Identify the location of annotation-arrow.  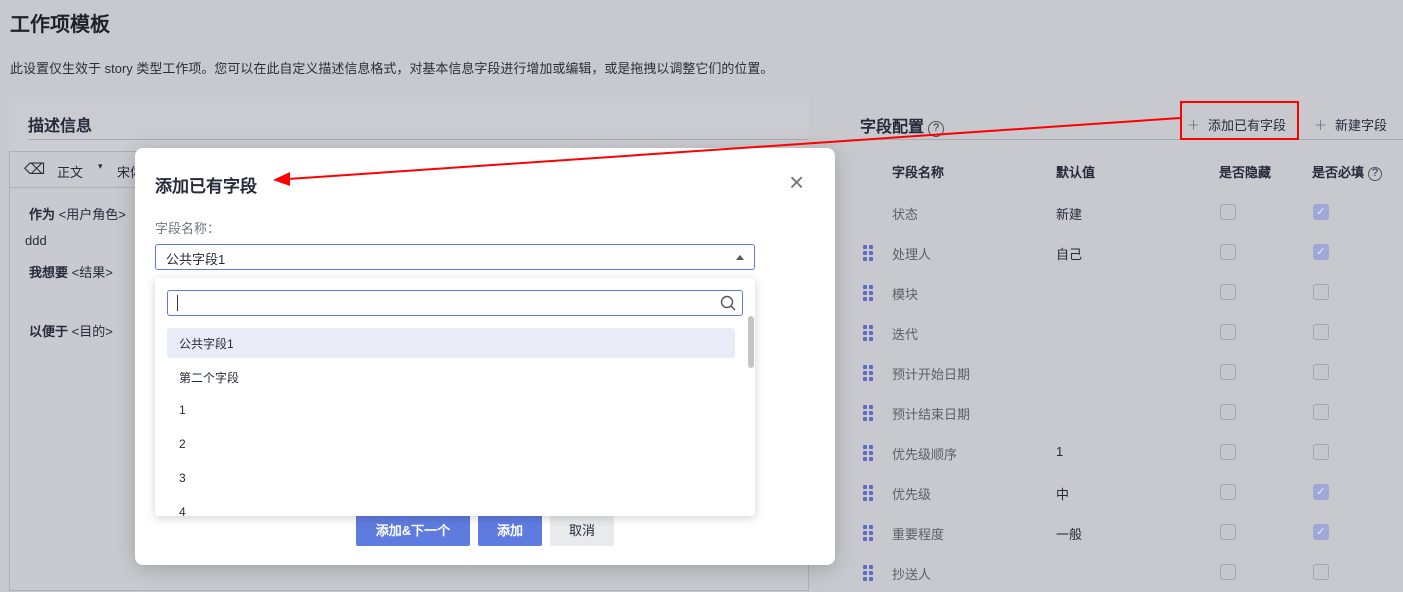
(727, 151).